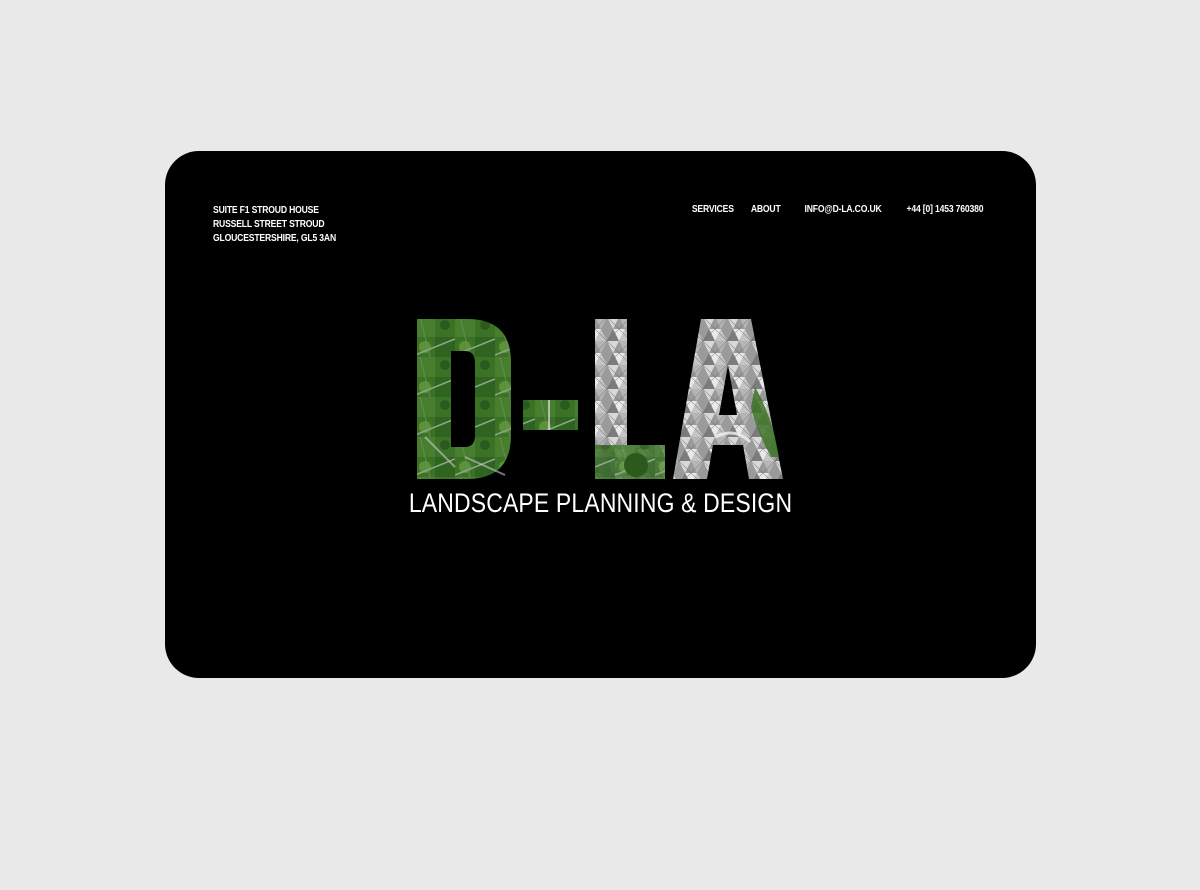 The width and height of the screenshot is (1200, 890). Describe the element at coordinates (713, 210) in the screenshot. I see `nav-link-services: SERVICES` at that location.